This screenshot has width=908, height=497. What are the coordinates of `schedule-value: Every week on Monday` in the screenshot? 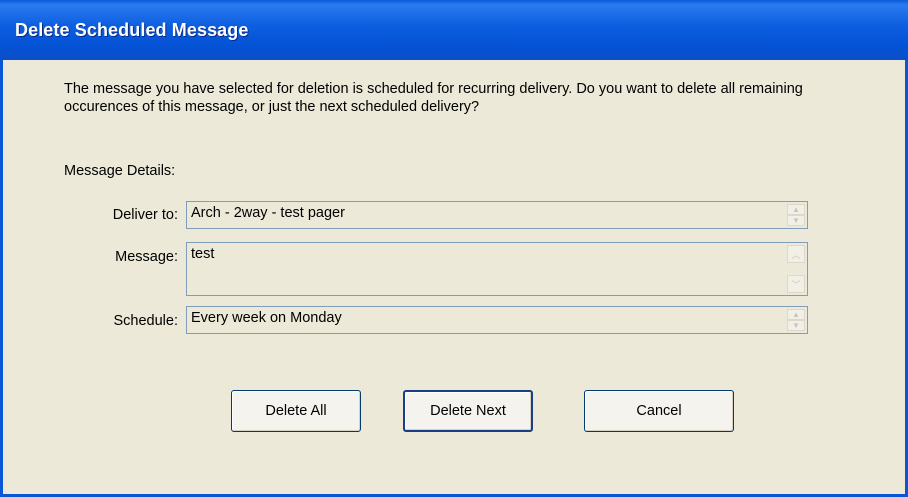 It's located at (266, 318).